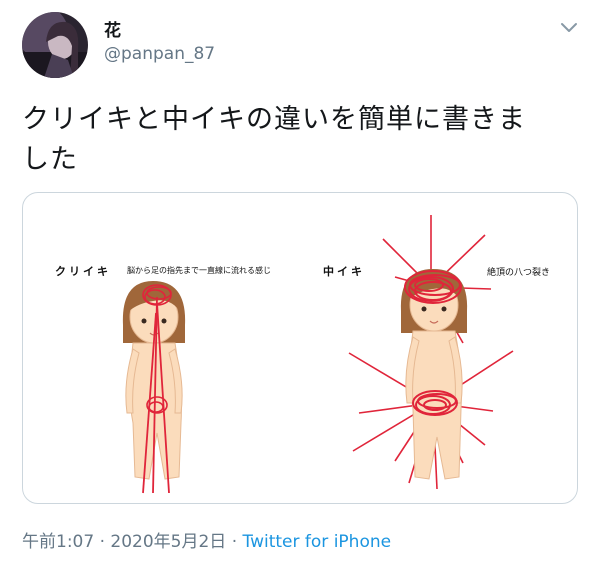  What do you see at coordinates (159, 54) in the screenshot?
I see `user-handle: @panpan_87` at bounding box center [159, 54].